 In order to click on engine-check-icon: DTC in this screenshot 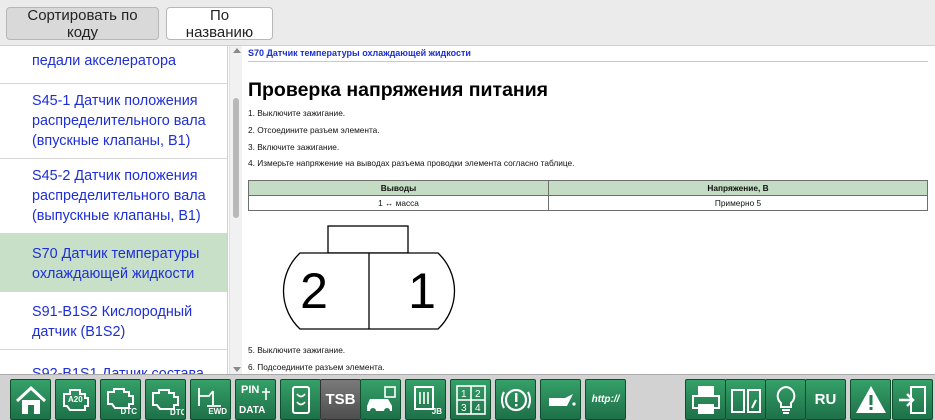, I will do `click(167, 402)`.